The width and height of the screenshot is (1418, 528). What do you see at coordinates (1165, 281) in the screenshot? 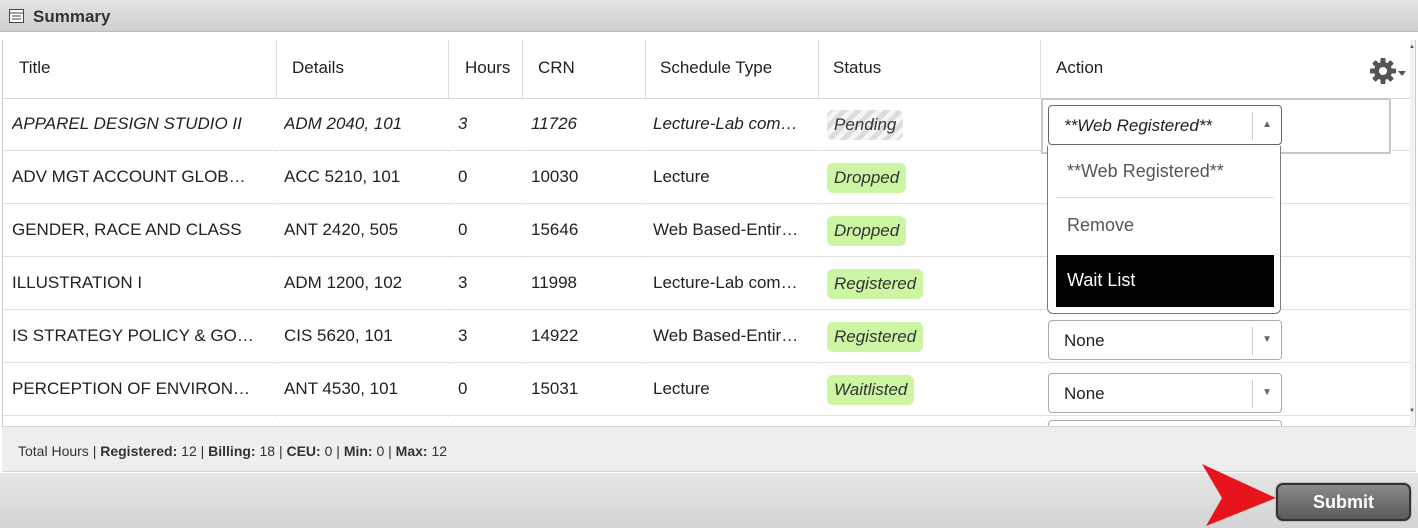
I see `dropdown-option-wait-list: Wait List` at bounding box center [1165, 281].